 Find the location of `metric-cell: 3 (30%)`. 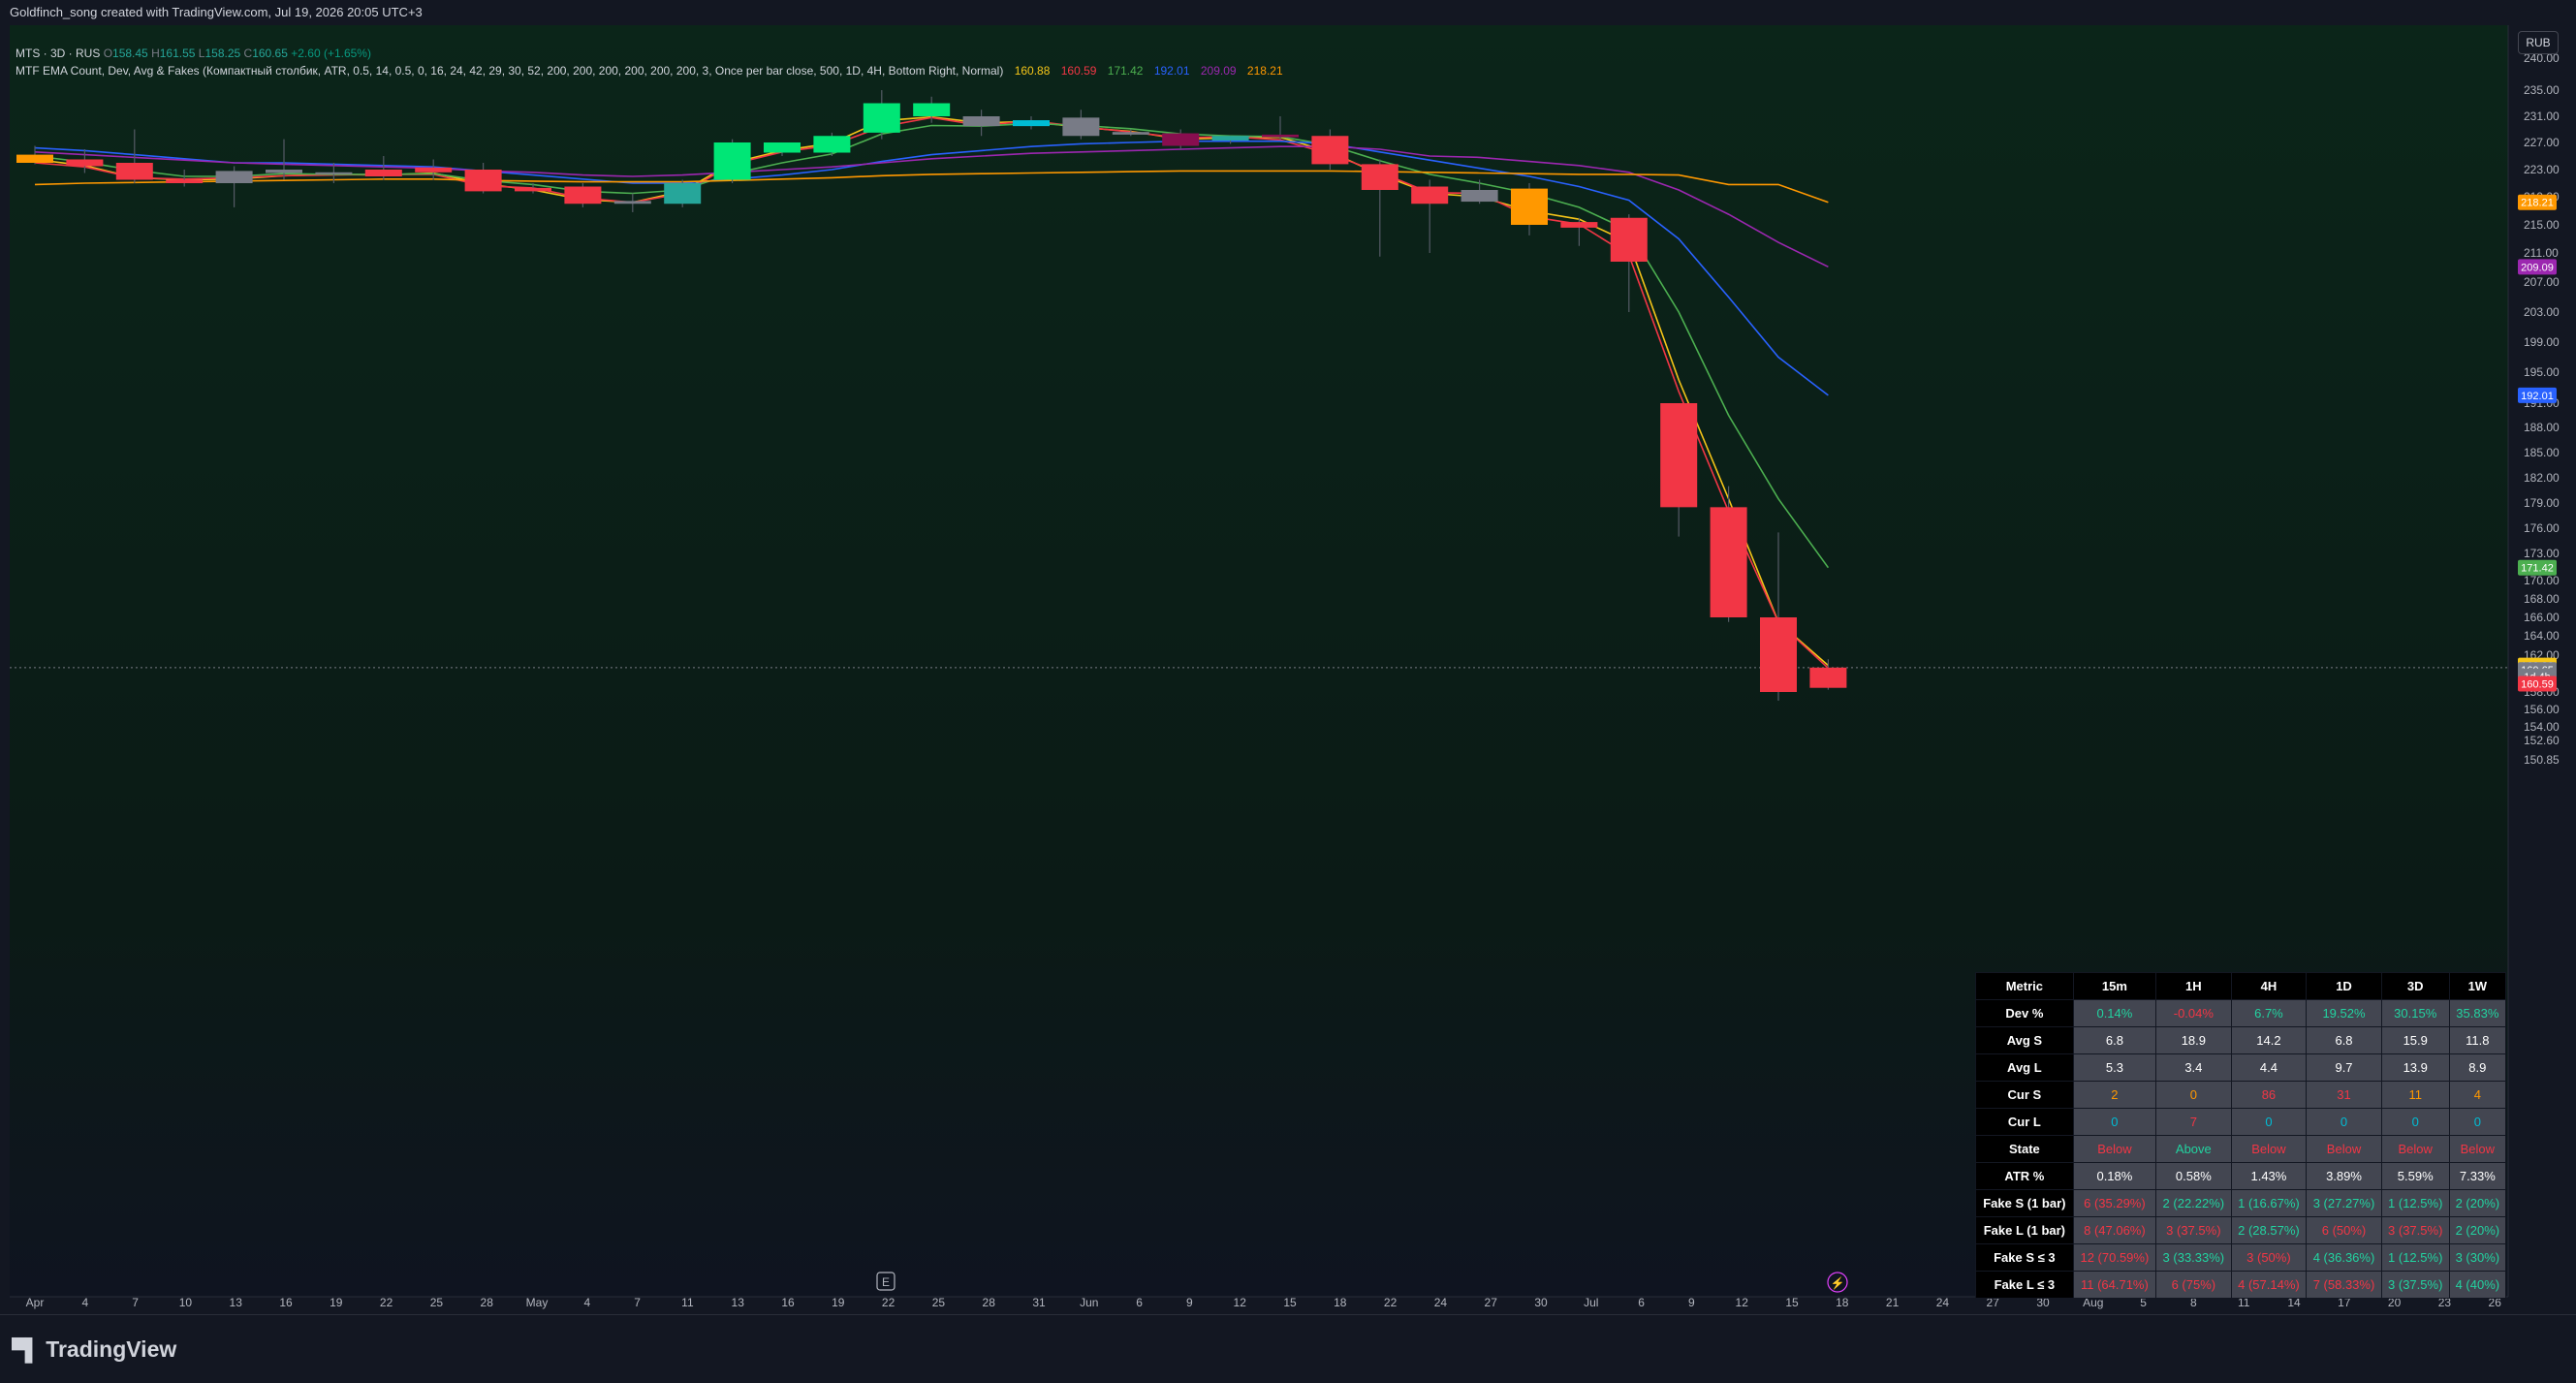

metric-cell: 3 (30%) is located at coordinates (2477, 1257).